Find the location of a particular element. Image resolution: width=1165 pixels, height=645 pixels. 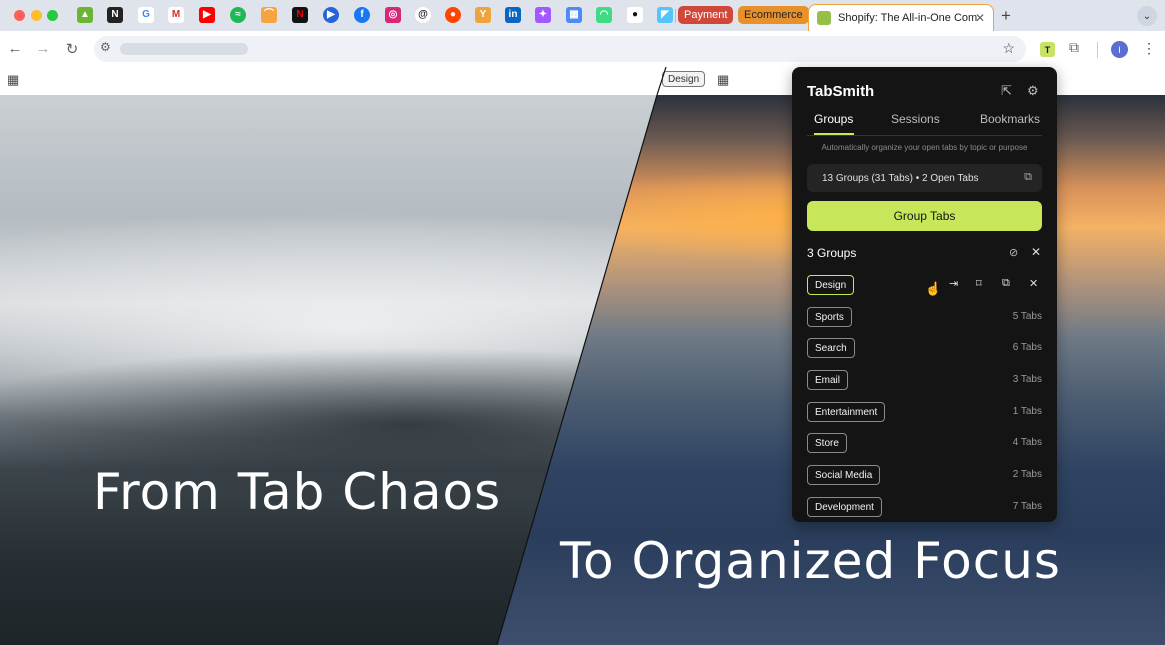

tab-bookmarks: Bookmarks is located at coordinates (1010, 119).